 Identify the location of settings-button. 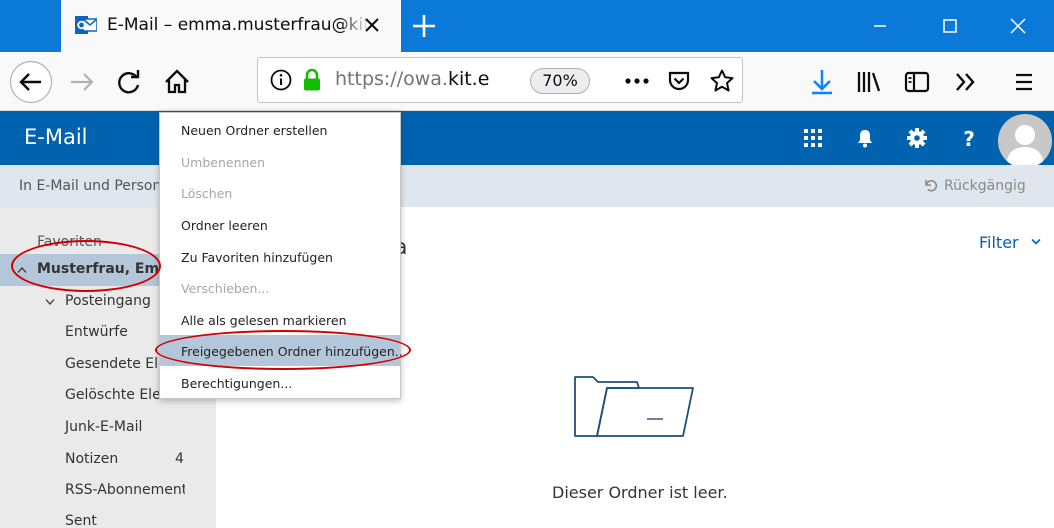
(915, 138).